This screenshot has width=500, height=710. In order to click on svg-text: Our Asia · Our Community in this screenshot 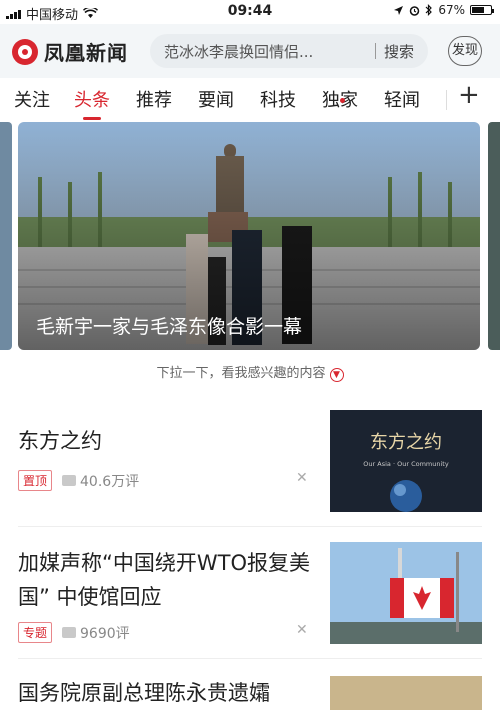, I will do `click(406, 464)`.